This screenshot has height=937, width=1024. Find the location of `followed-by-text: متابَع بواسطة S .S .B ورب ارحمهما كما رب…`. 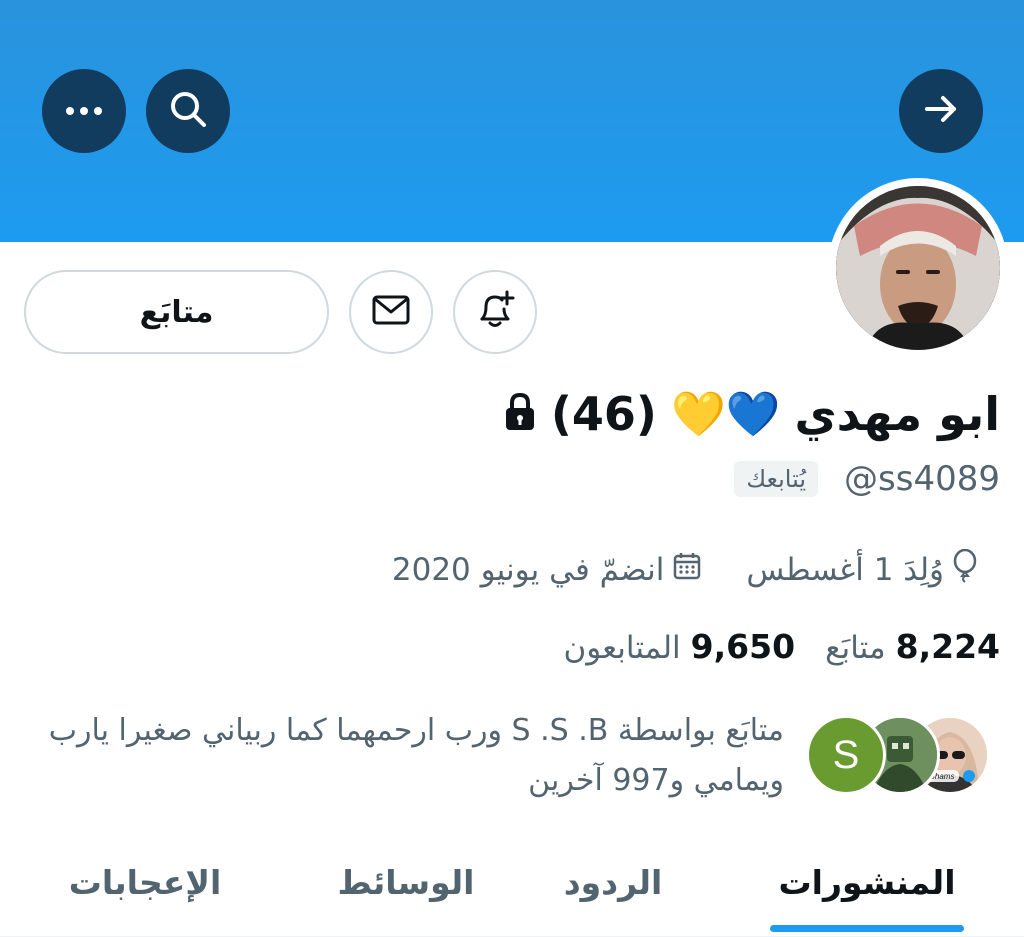

followed-by-text: متابَع بواسطة S .S .B ورب ارحمهما كما رب… is located at coordinates (409, 756).